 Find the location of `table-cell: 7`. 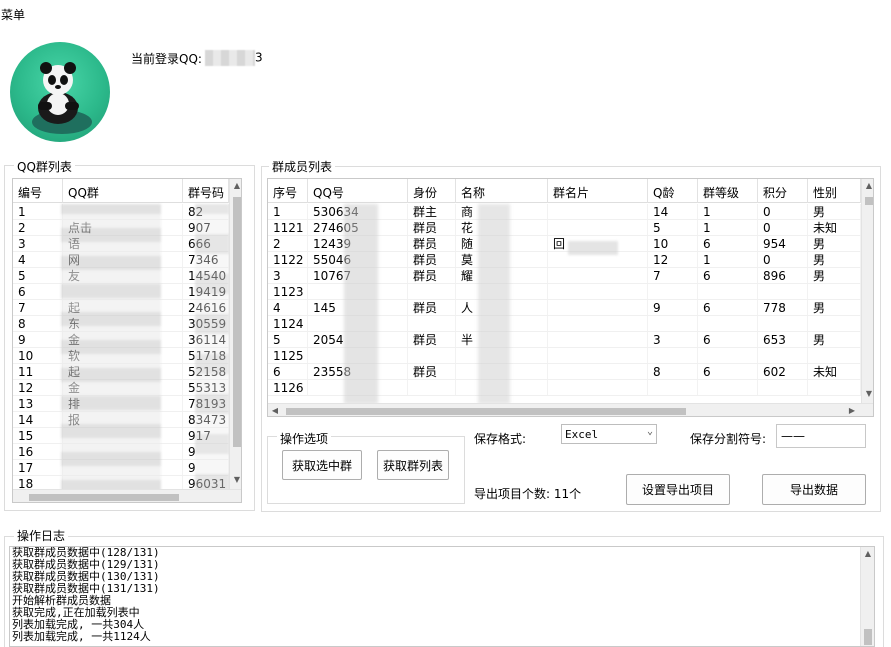

table-cell: 7 is located at coordinates (38, 307).